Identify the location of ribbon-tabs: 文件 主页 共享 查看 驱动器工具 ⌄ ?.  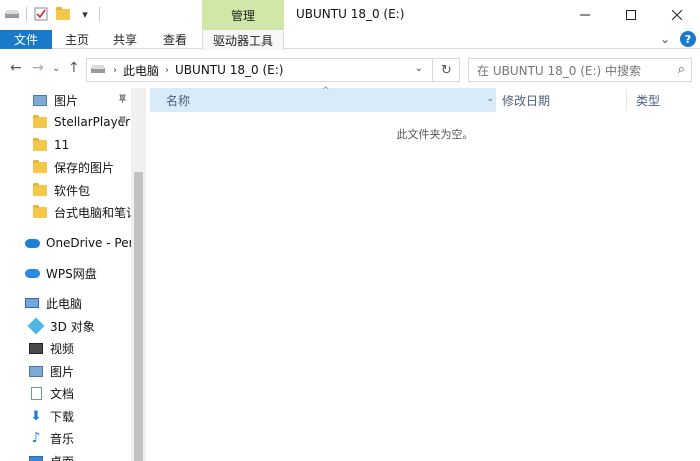
(350, 40).